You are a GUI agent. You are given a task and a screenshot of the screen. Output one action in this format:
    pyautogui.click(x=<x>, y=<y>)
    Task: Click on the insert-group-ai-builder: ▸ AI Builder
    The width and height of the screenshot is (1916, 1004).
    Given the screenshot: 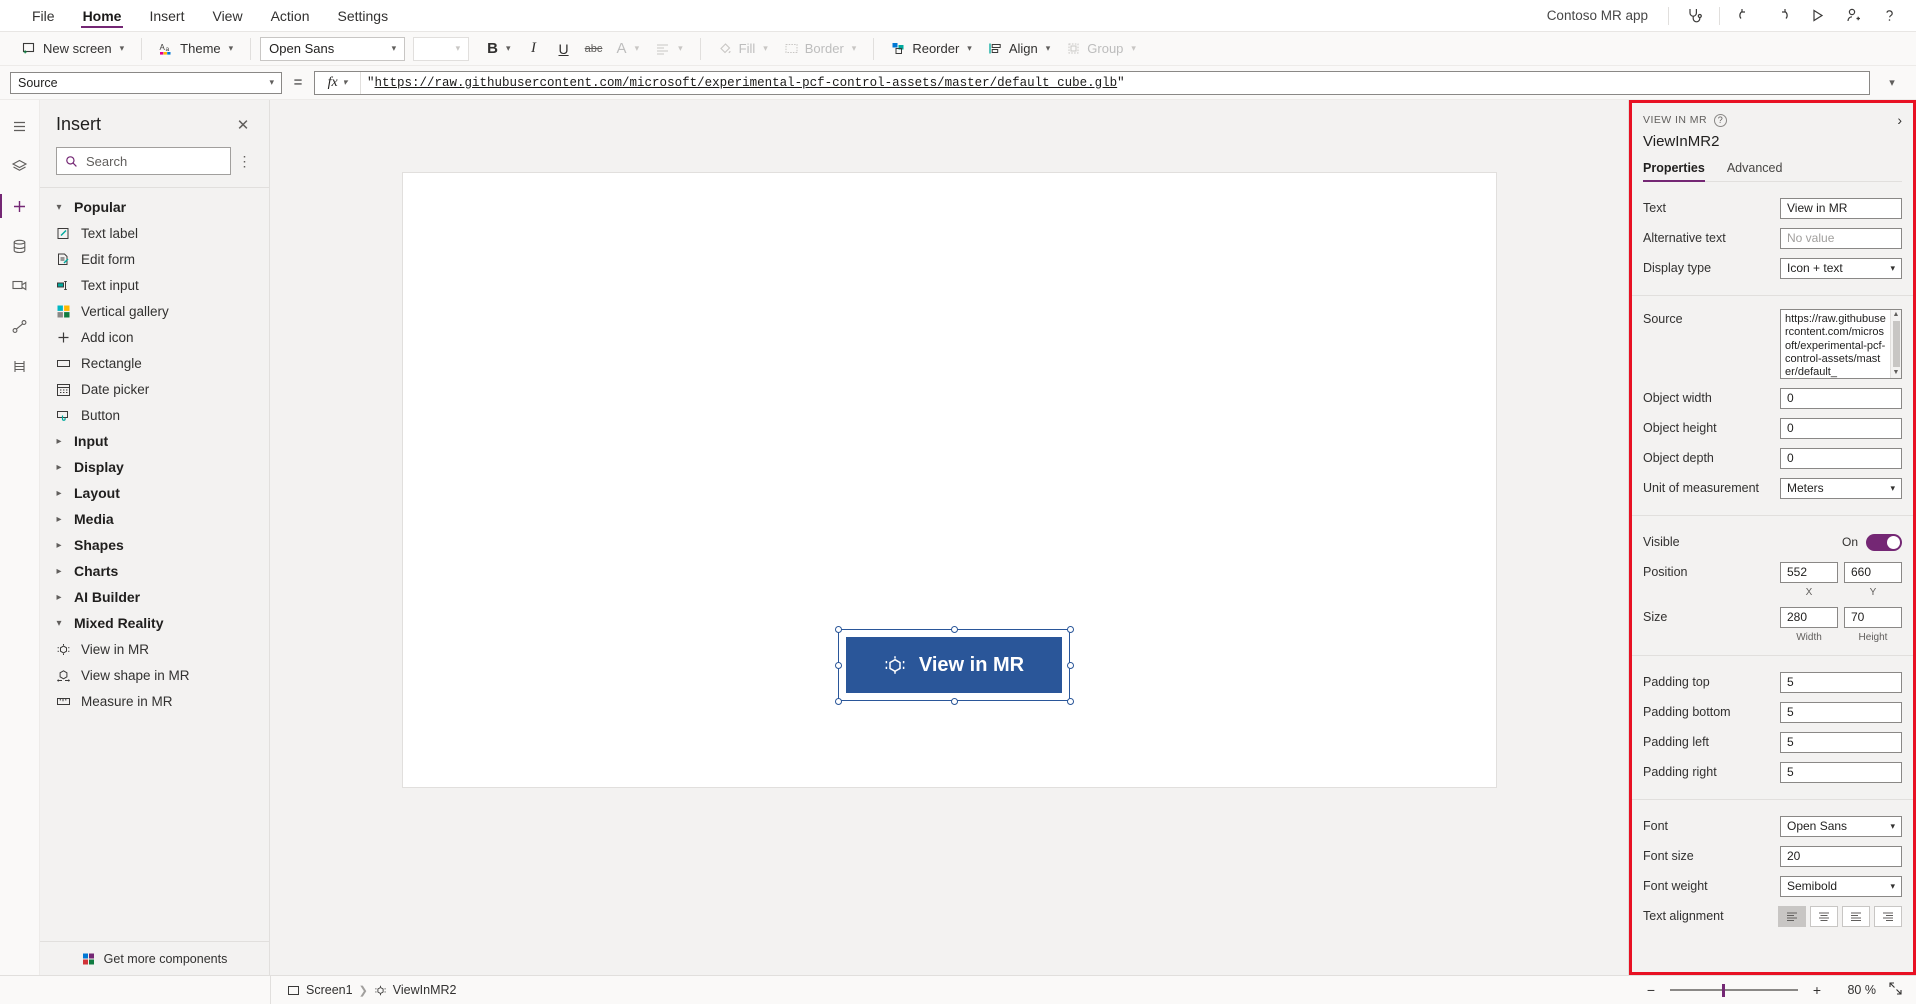 What is the action you would take?
    pyautogui.click(x=154, y=597)
    